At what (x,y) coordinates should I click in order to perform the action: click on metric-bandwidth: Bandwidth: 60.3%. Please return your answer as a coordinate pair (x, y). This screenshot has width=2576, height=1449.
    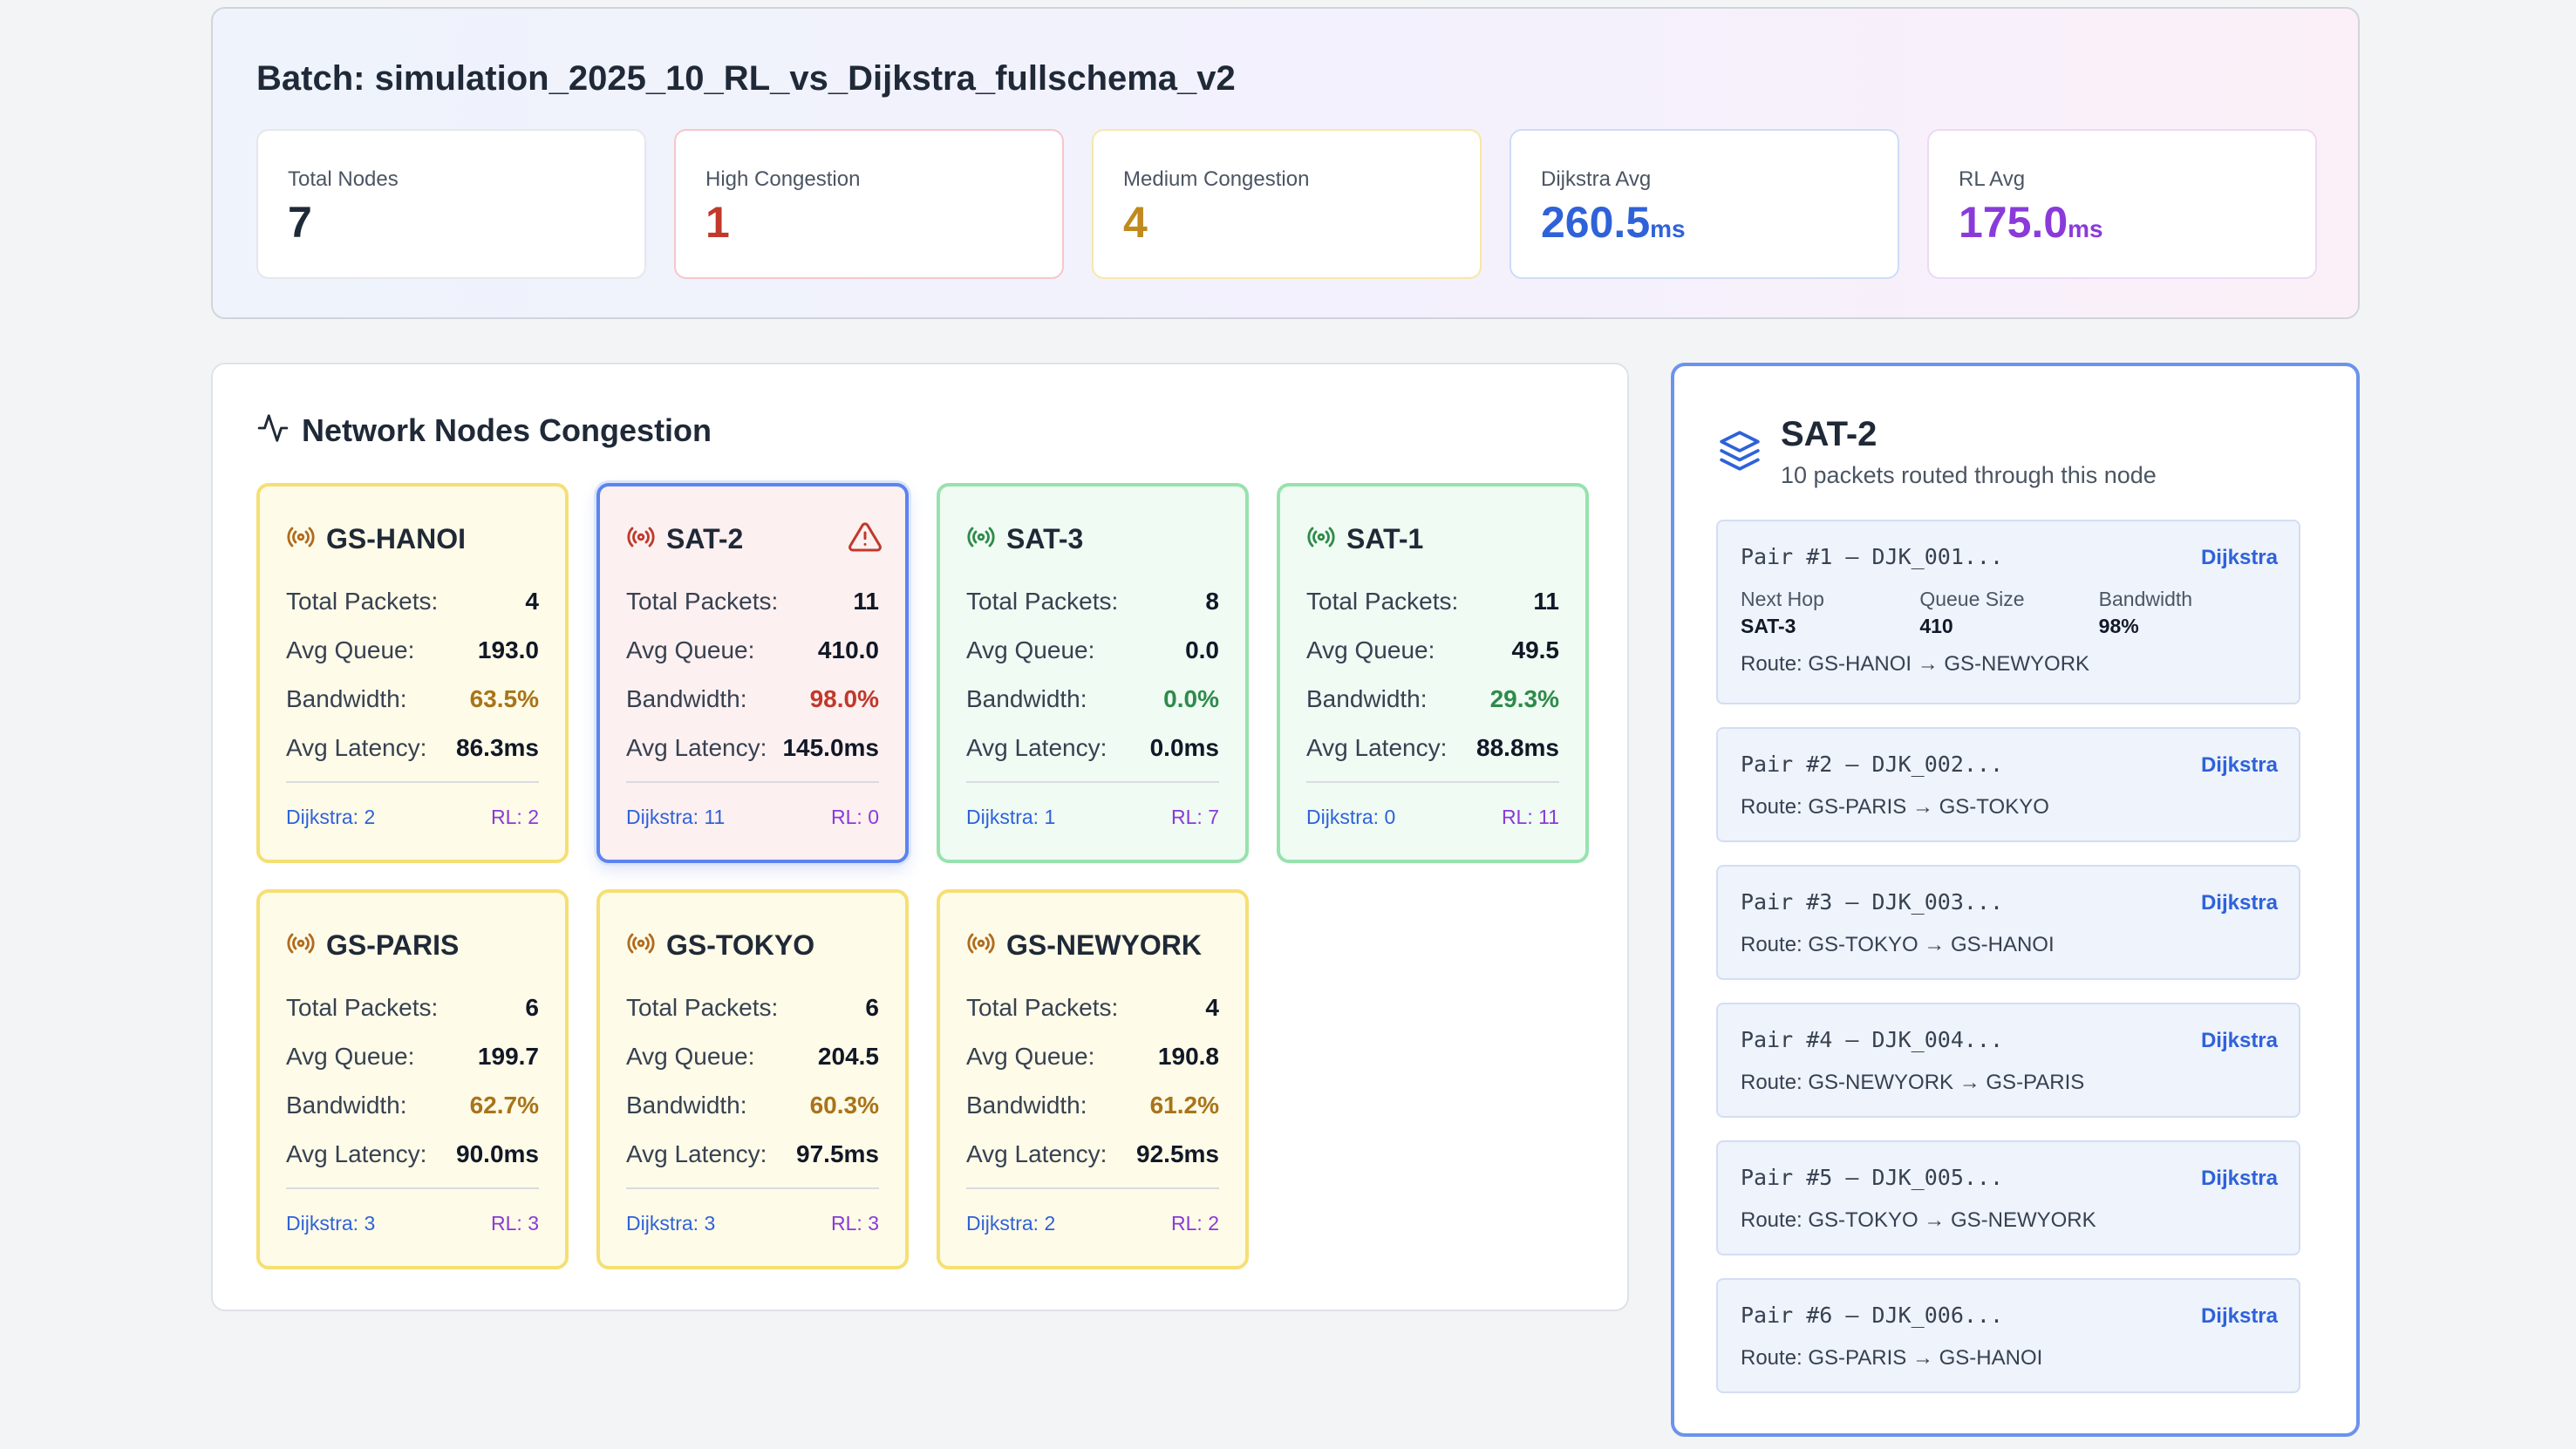
    Looking at the image, I should click on (753, 1105).